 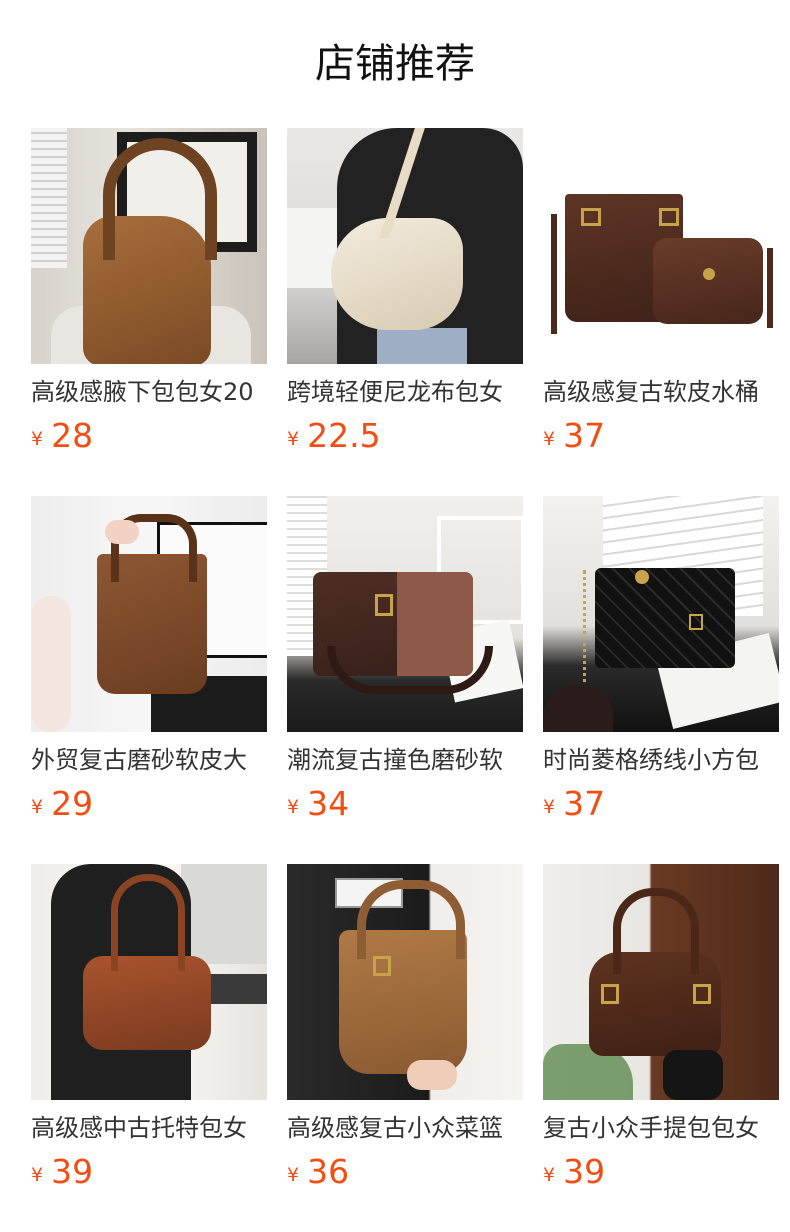 I want to click on product-name: 高级感复古软皮水桶, so click(x=661, y=392).